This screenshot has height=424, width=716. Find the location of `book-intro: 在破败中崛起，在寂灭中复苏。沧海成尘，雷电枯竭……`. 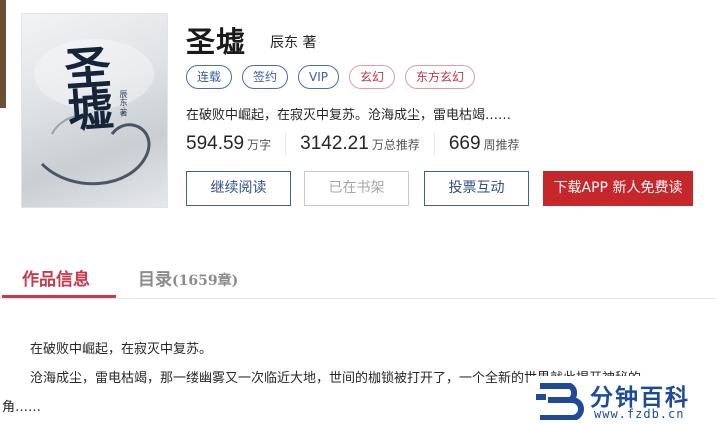

book-intro: 在破败中崛起，在寂灭中复苏。沧海成尘，雷电枯竭…… is located at coordinates (349, 115).